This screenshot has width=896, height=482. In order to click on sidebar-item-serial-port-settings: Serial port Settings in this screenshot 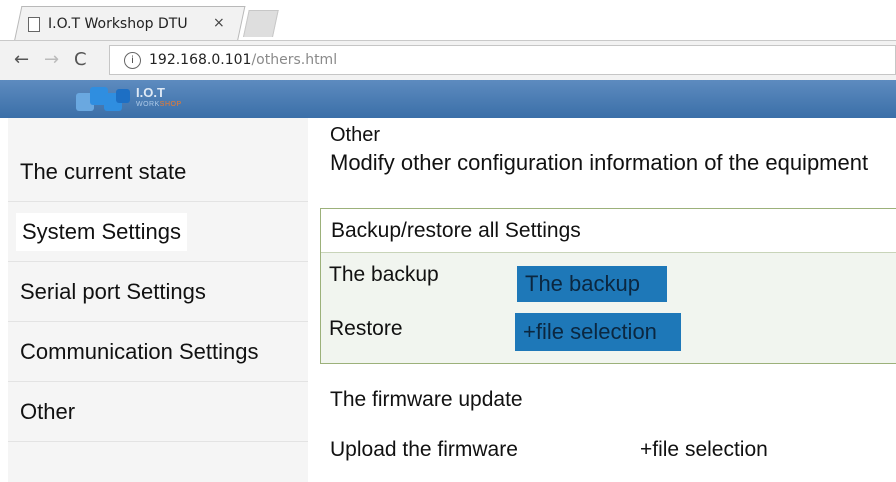, I will do `click(158, 292)`.